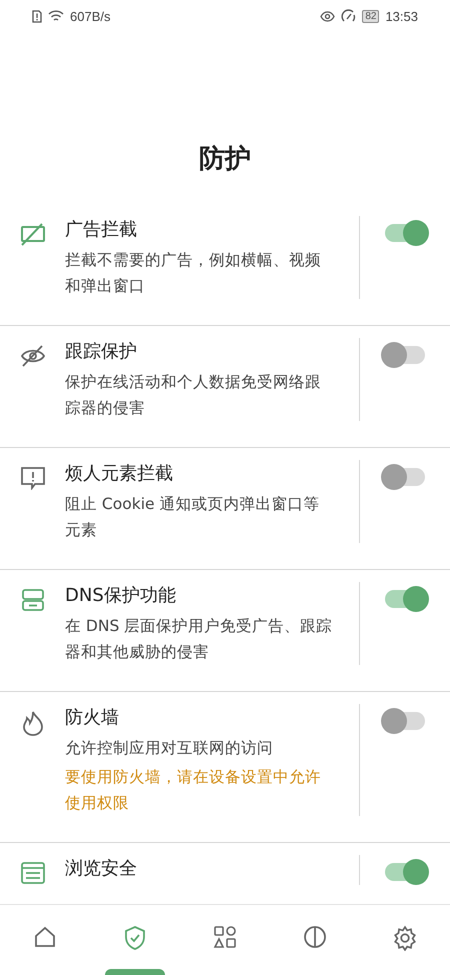 The height and width of the screenshot is (975, 450). What do you see at coordinates (33, 356) in the screenshot?
I see `crossed-eye-icon` at bounding box center [33, 356].